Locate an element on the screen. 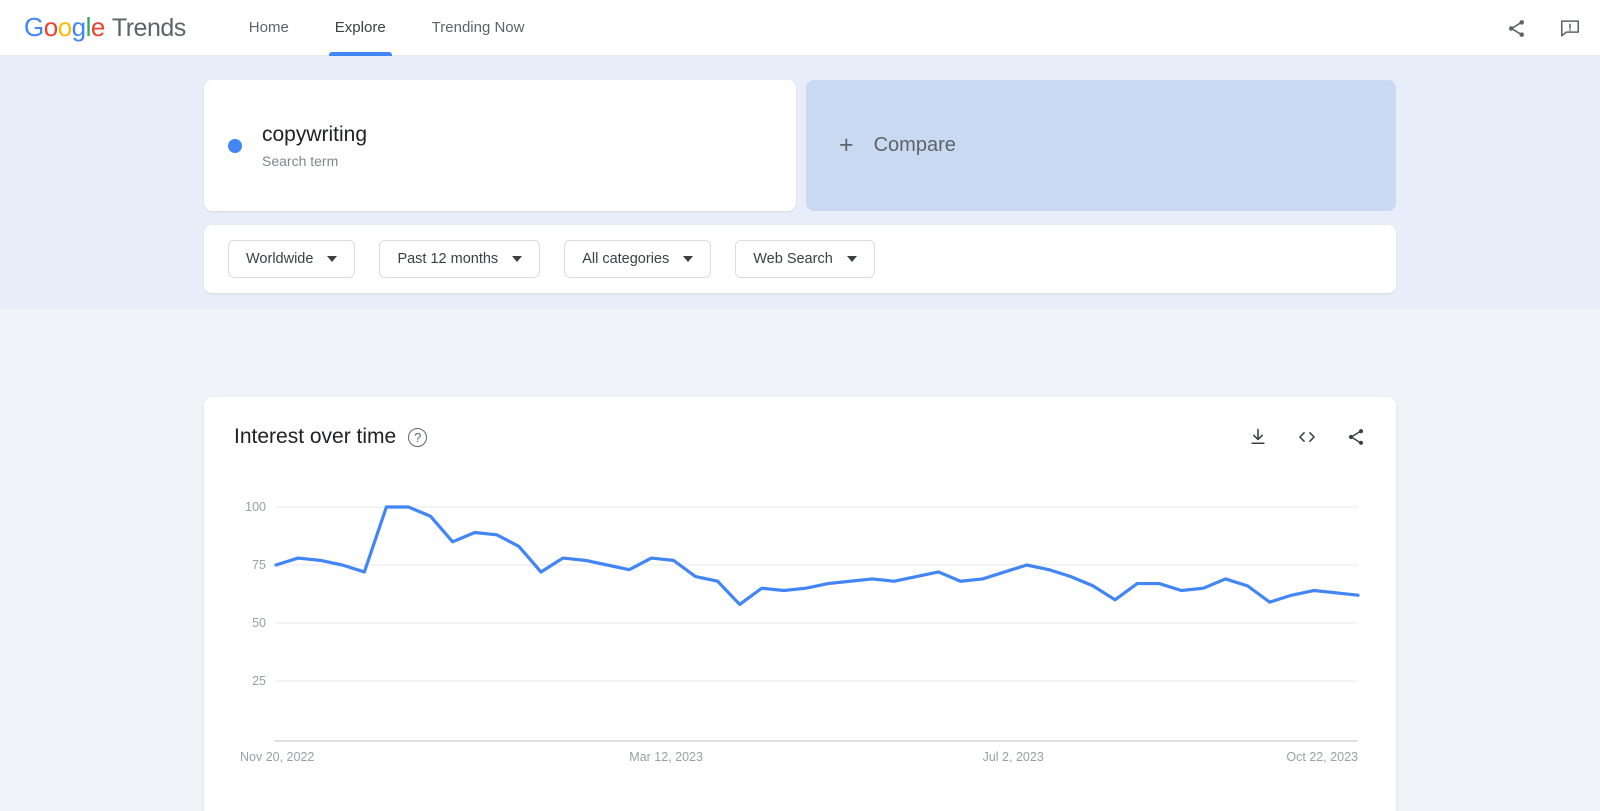 The image size is (1600, 811). series-color-dot is located at coordinates (235, 145).